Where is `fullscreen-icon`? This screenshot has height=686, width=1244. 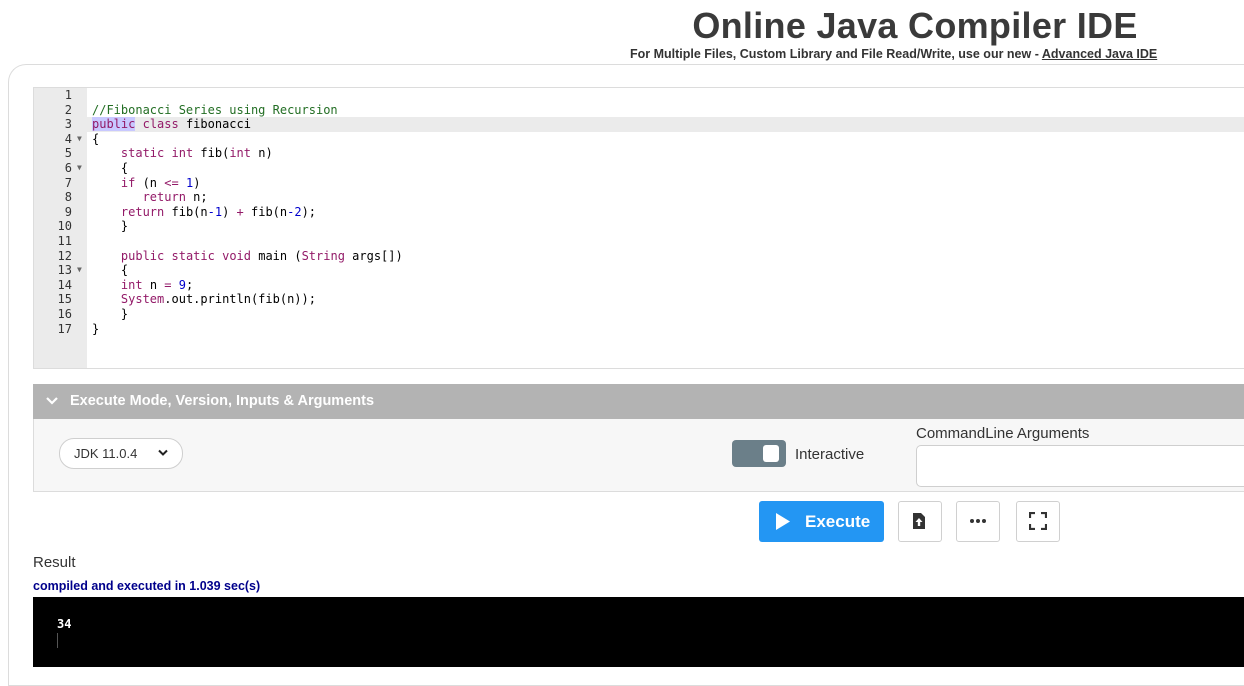 fullscreen-icon is located at coordinates (1038, 521).